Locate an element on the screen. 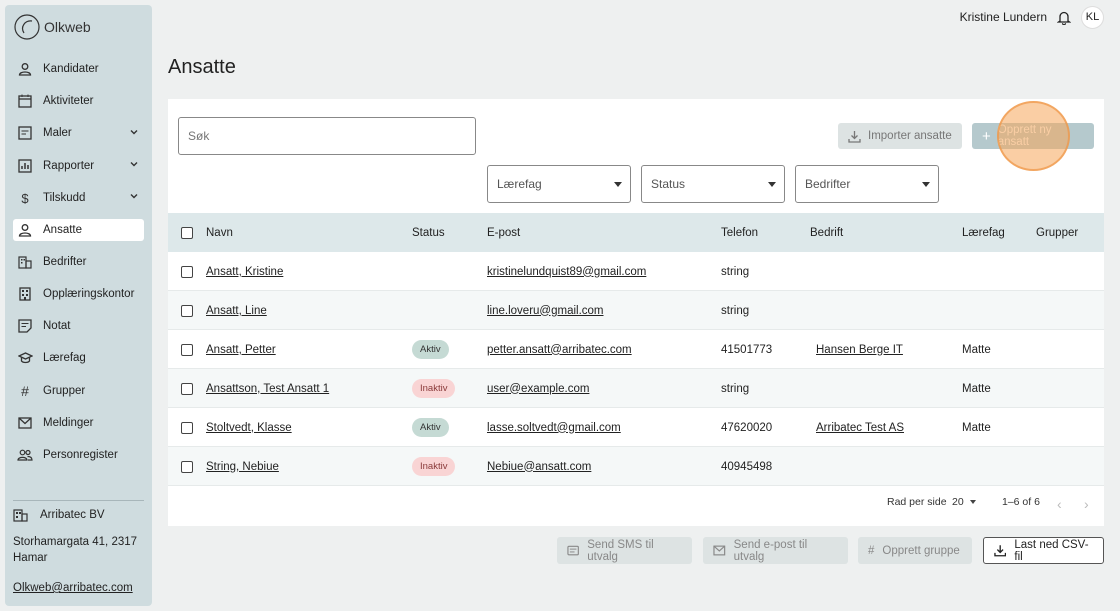  create-group-button: # Opprett gruppe is located at coordinates (915, 550).